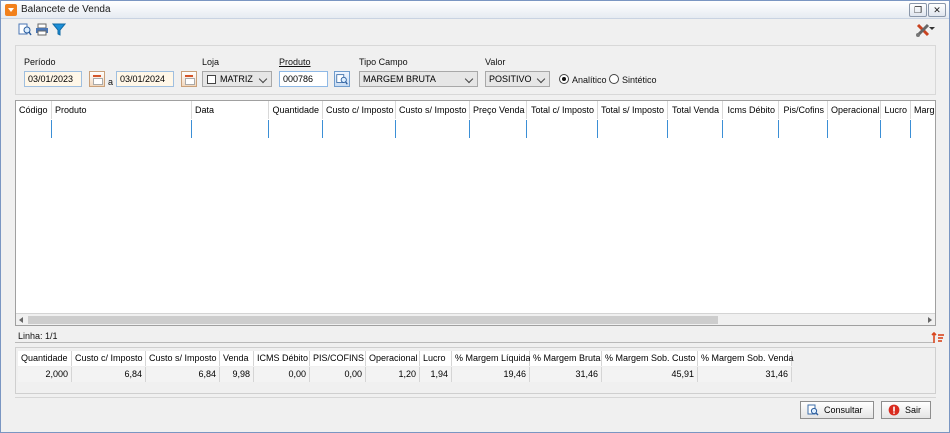 The width and height of the screenshot is (950, 433). What do you see at coordinates (418, 79) in the screenshot?
I see `tipo-campo-select: MARGEM BRUTA` at bounding box center [418, 79].